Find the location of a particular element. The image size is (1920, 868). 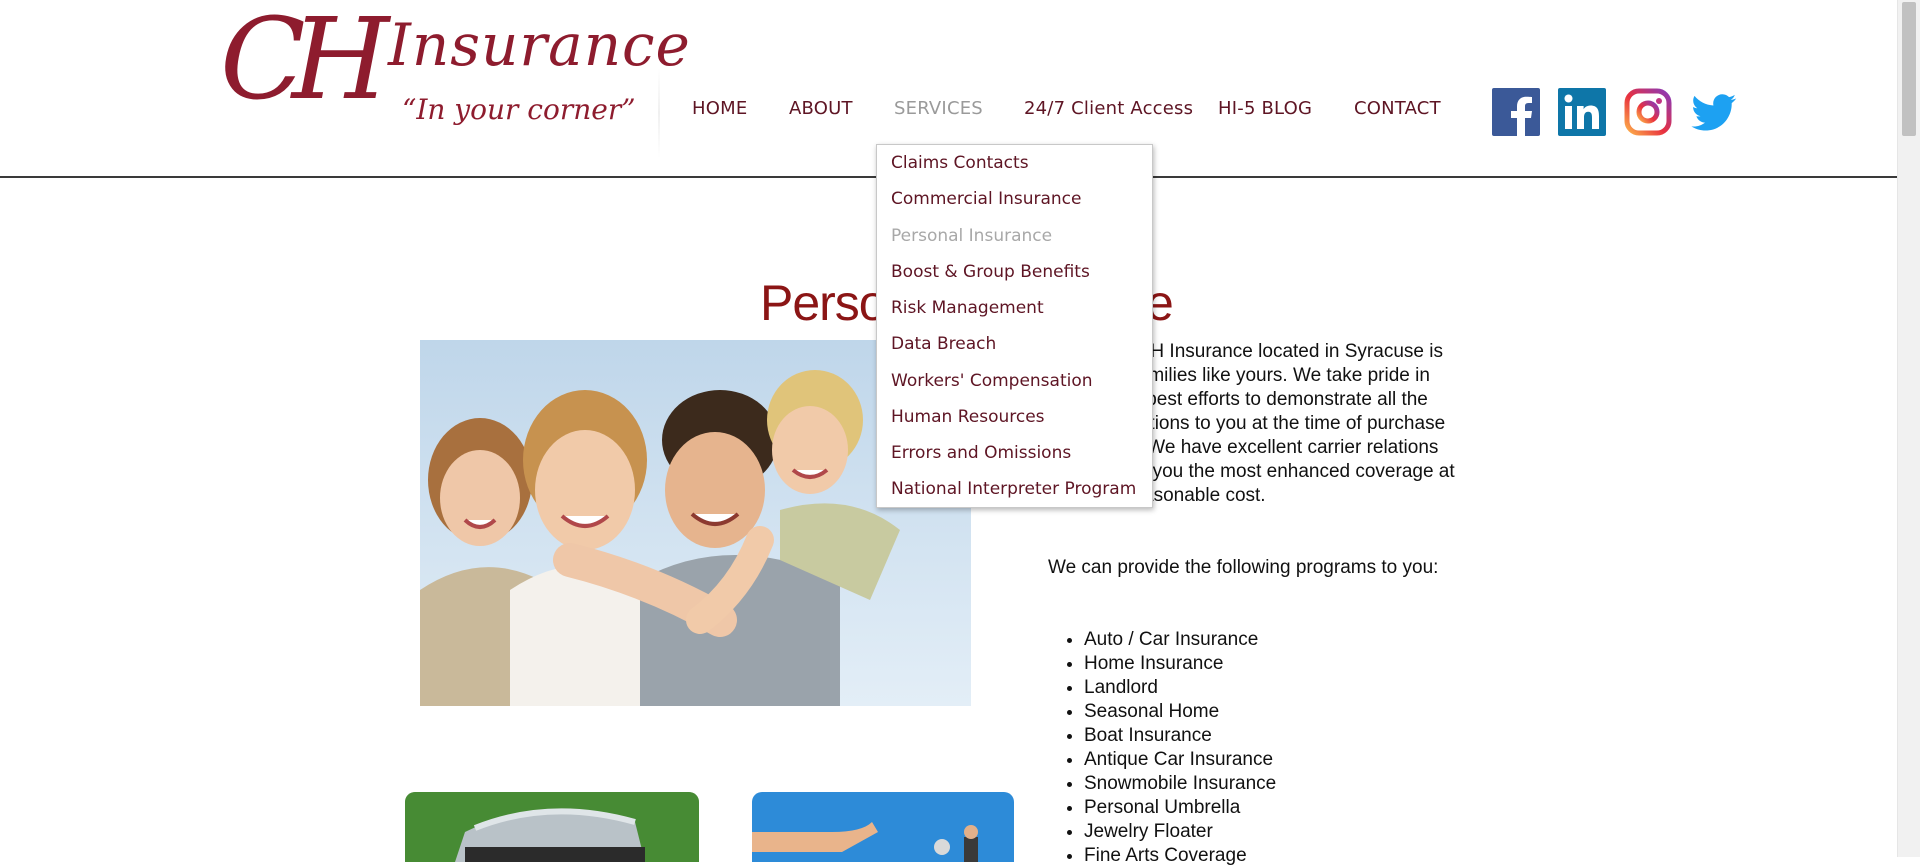

menu-item-personal-insurance: Personal Insurance is located at coordinates (971, 236).